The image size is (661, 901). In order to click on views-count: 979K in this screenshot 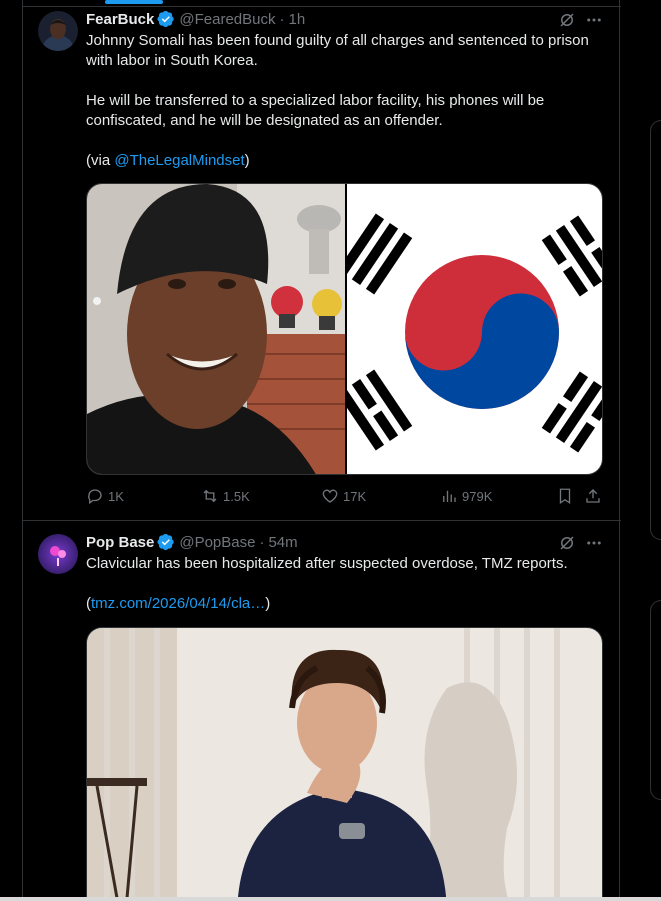, I will do `click(477, 496)`.